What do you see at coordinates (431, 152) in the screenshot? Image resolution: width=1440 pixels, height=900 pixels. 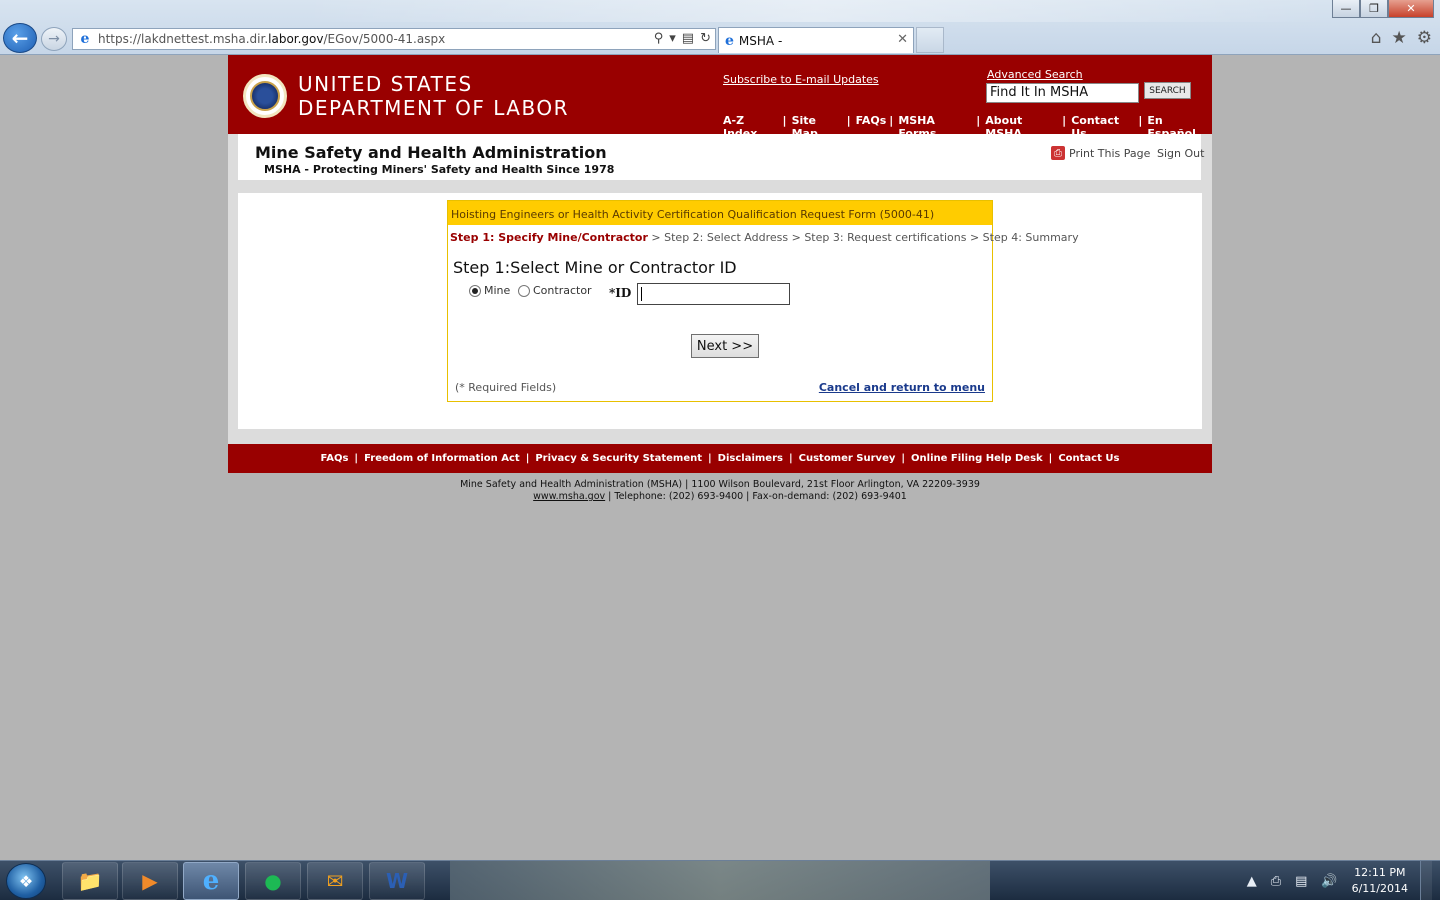 I see `agency-name: Mine Safety and Health Administration` at bounding box center [431, 152].